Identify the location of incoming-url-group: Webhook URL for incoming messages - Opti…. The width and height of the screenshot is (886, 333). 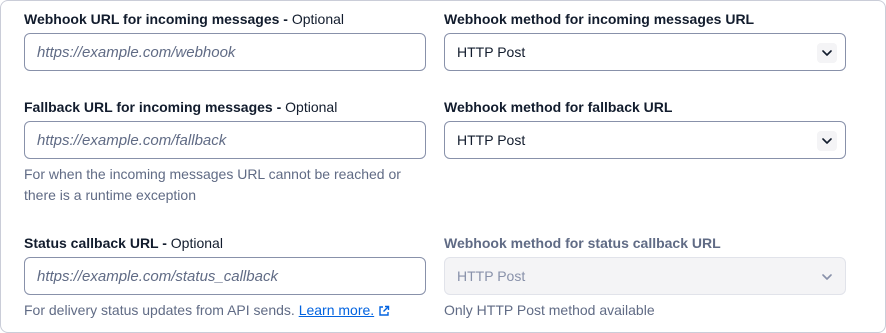
(225, 42).